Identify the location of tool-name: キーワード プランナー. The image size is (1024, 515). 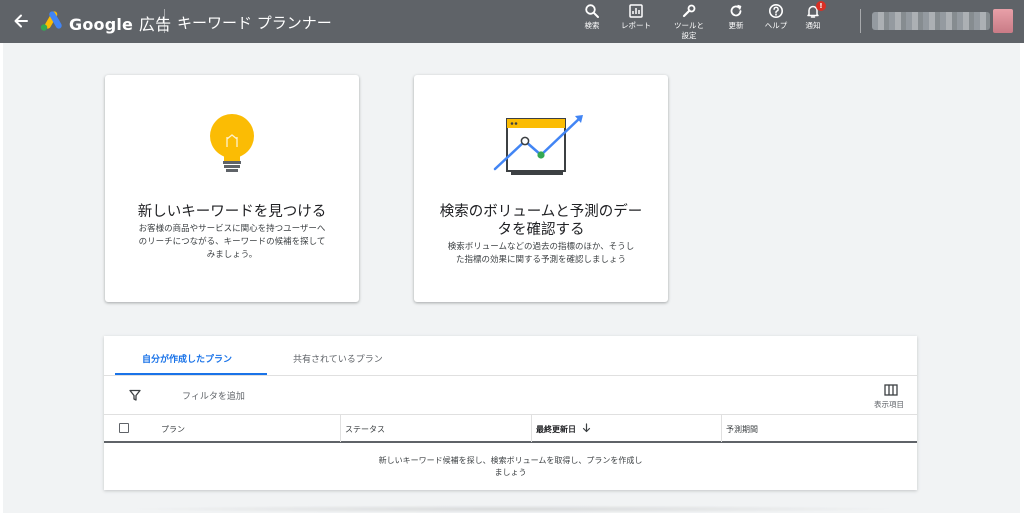
(254, 23).